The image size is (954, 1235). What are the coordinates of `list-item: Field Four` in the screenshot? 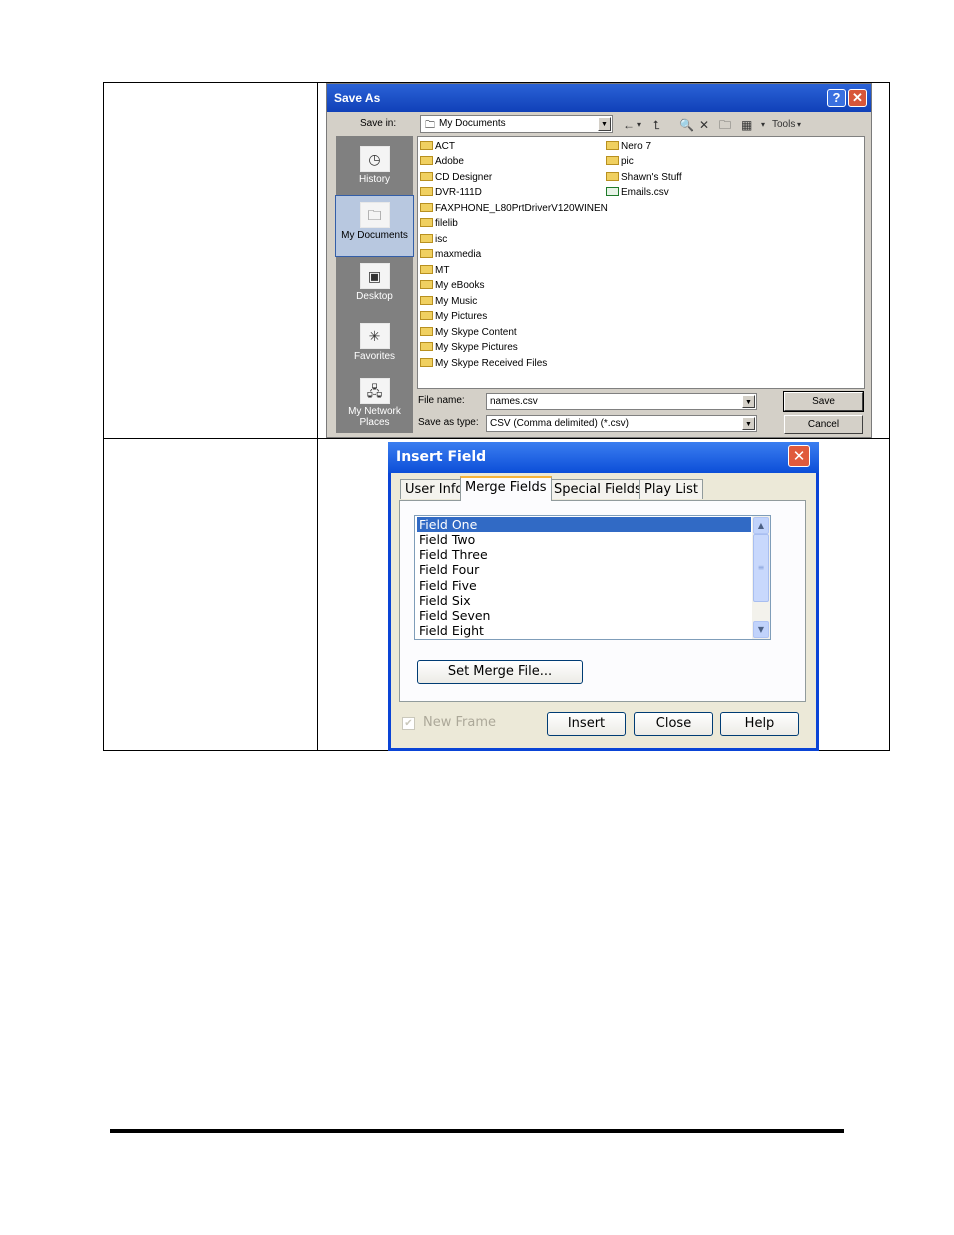 It's located at (584, 569).